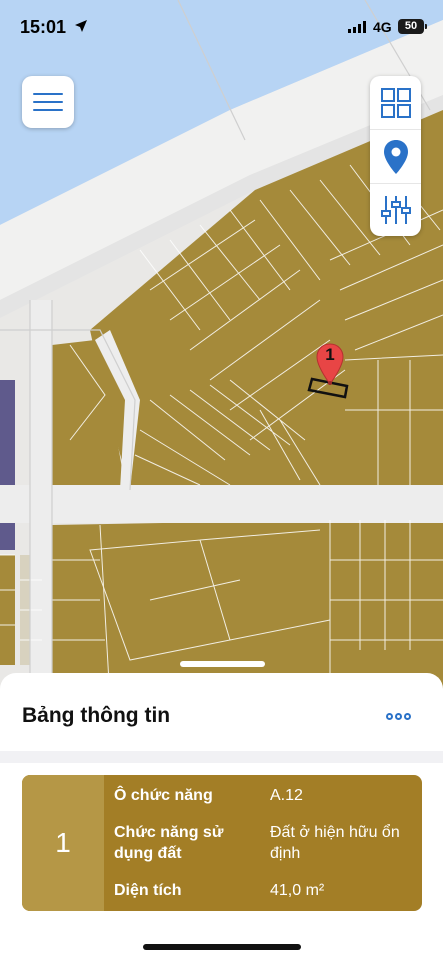  I want to click on detail-value: 41,0 m², so click(297, 890).